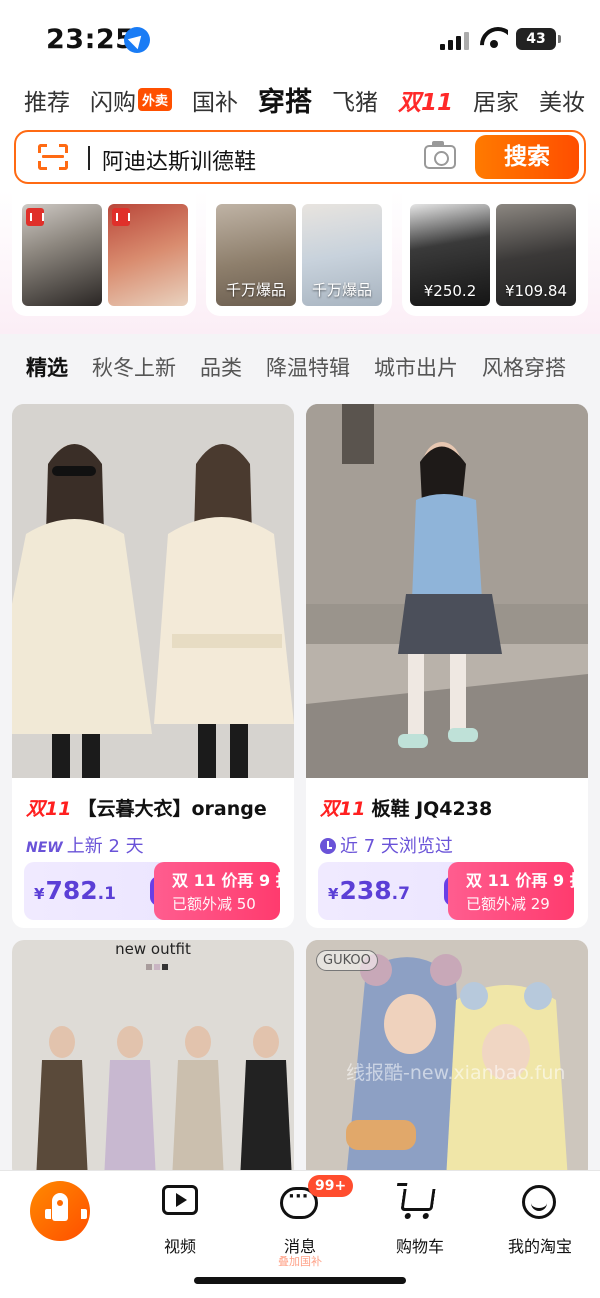 This screenshot has width=600, height=1298. What do you see at coordinates (365, 890) in the screenshot?
I see `price-integer: 238` at bounding box center [365, 890].